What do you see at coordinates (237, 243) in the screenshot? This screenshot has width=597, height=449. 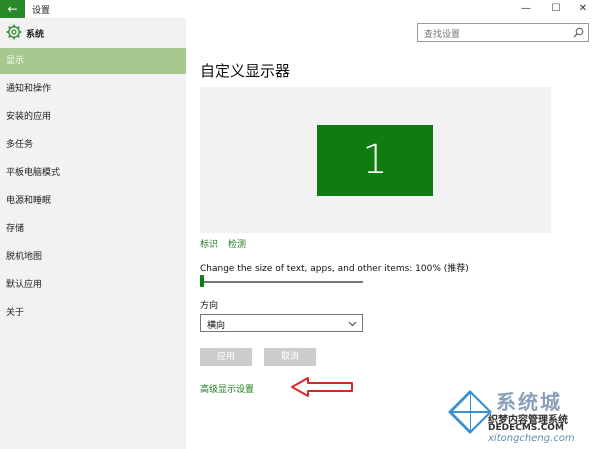 I see `detect-link: 检测` at bounding box center [237, 243].